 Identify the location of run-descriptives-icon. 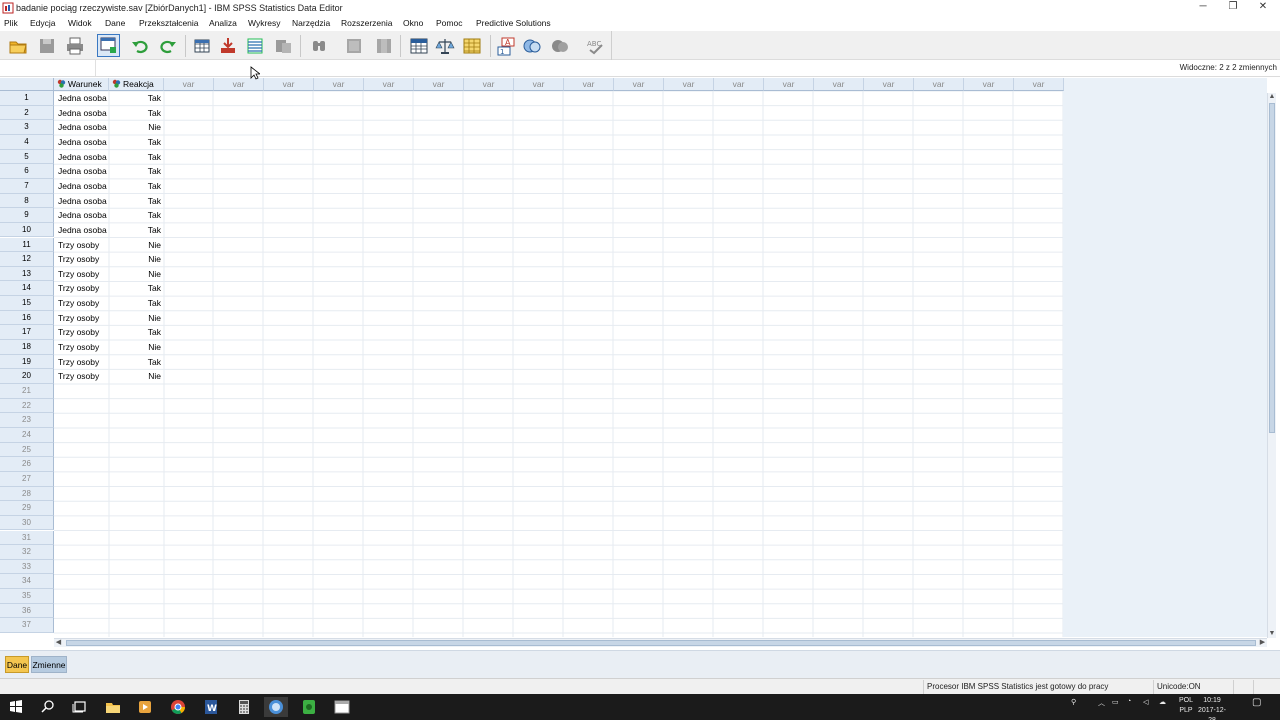
(283, 46).